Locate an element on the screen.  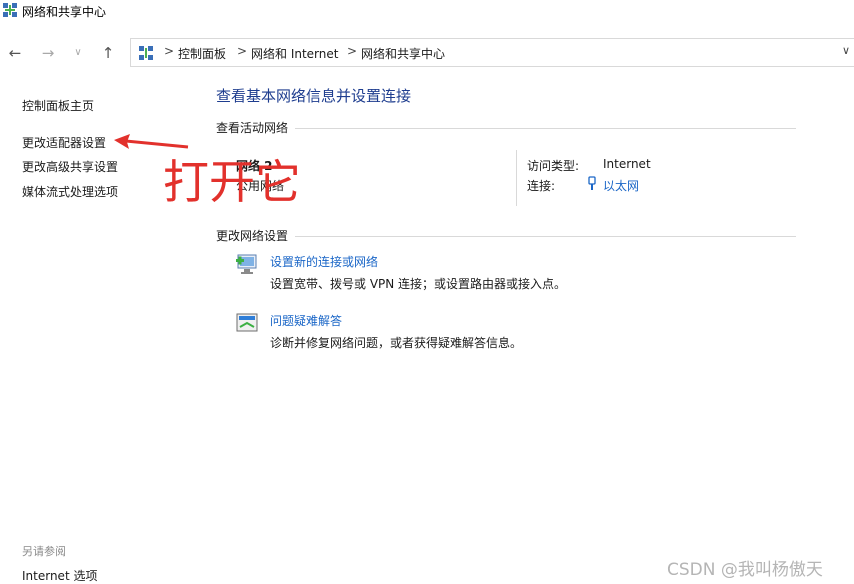
setup-new-connection-description: 设置宽带、拨号或 VPN 连接；或设置路由器或接入点。 is located at coordinates (418, 284).